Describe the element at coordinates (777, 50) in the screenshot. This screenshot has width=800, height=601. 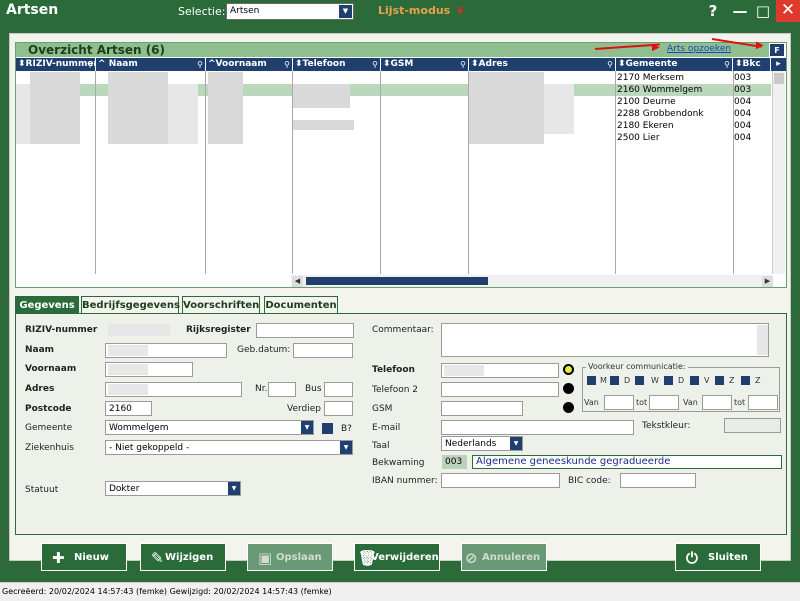
I see `filter-button: F` at that location.